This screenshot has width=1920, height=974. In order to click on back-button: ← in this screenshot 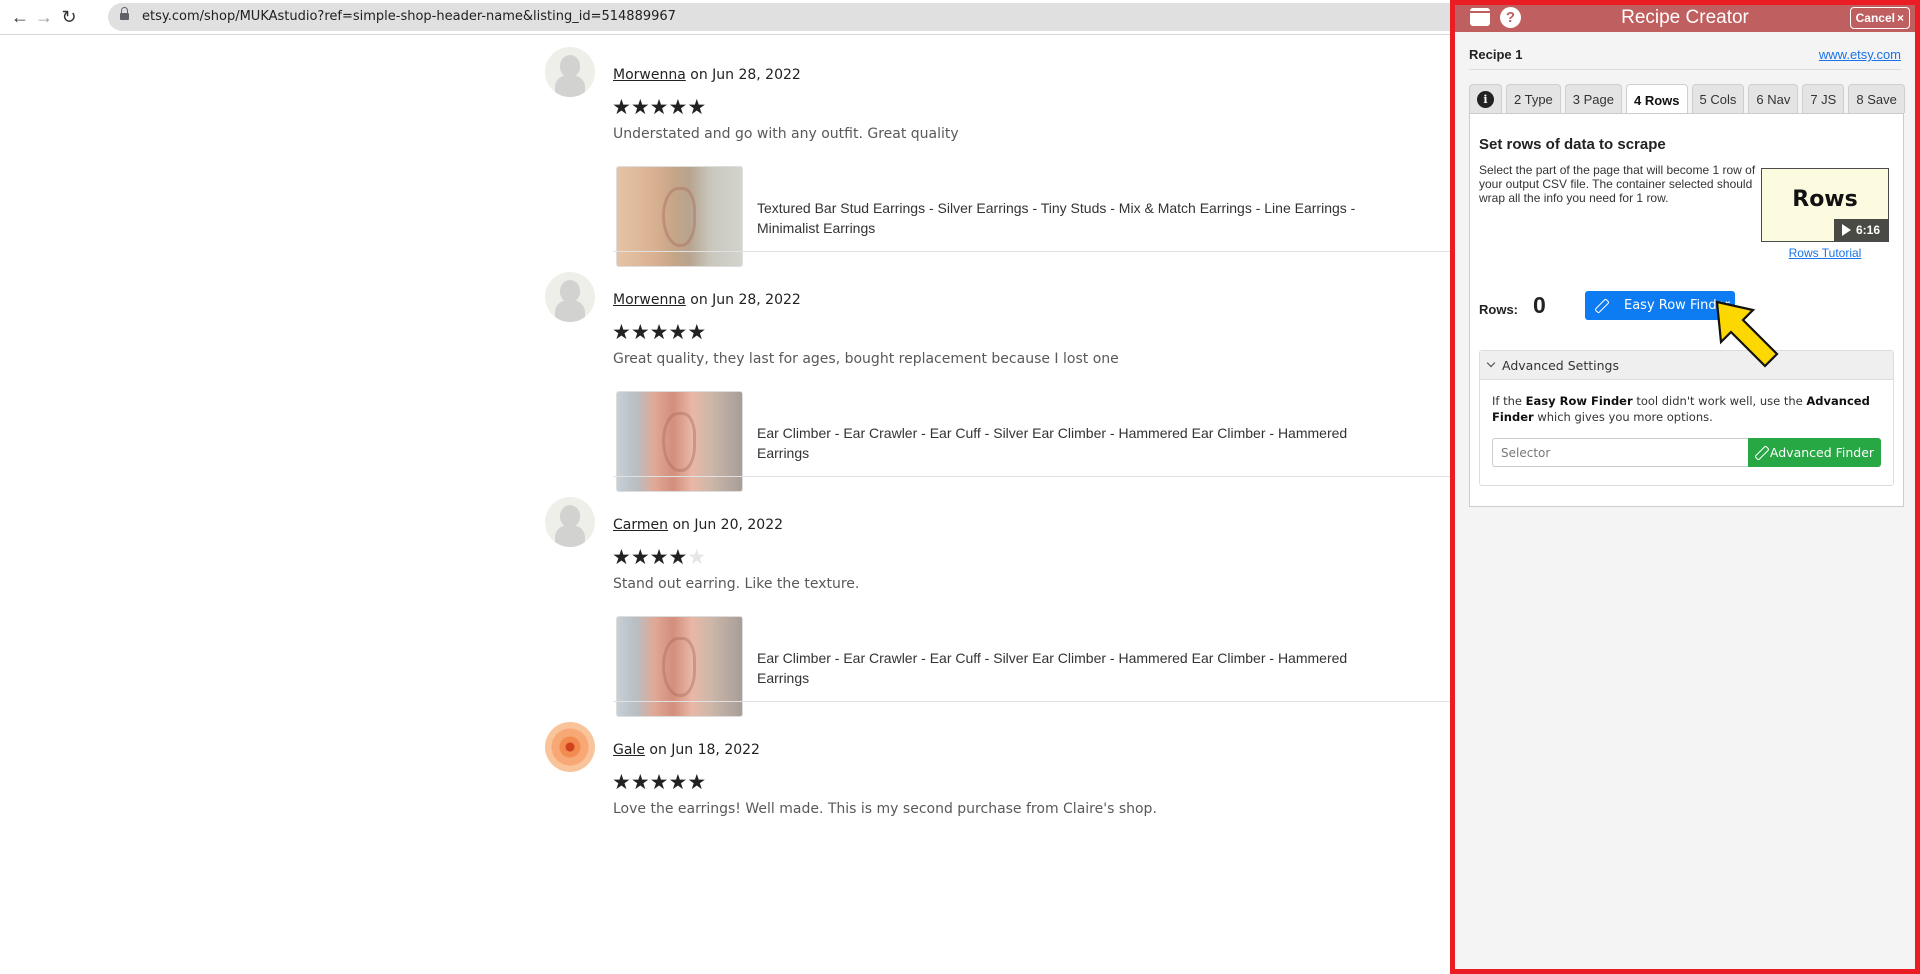, I will do `click(20, 17)`.